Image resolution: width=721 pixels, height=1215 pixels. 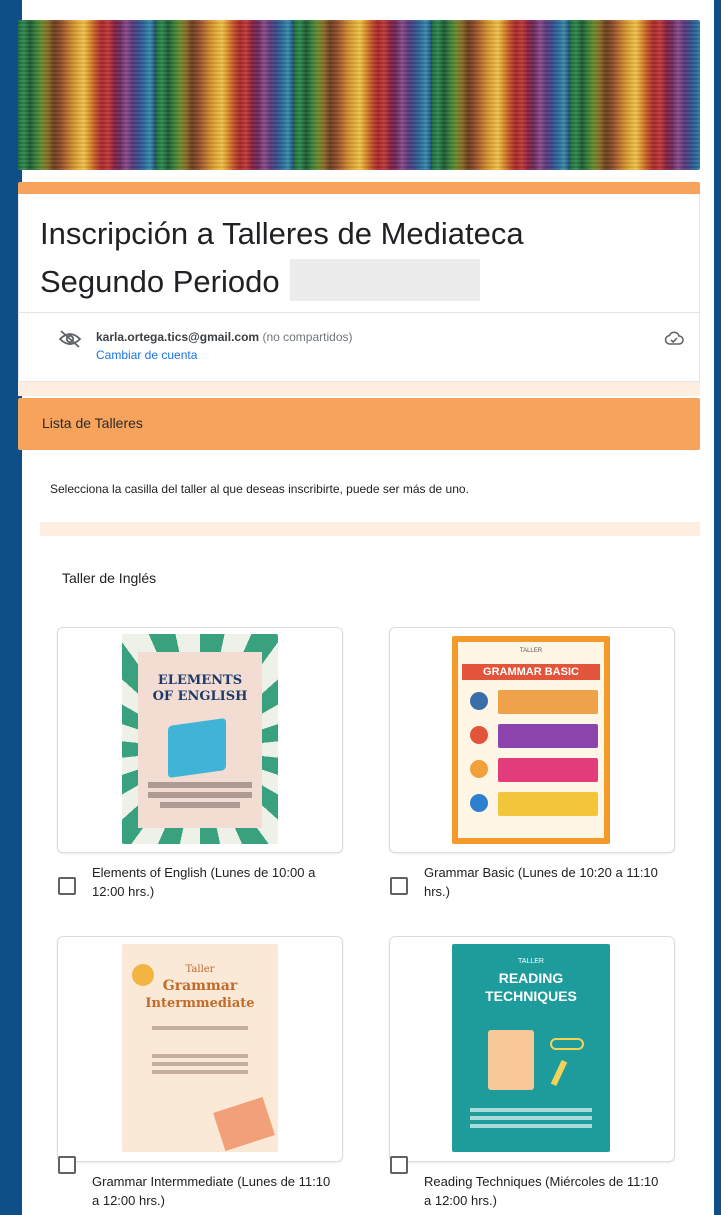 I want to click on cloud-check-icon, so click(x=674, y=338).